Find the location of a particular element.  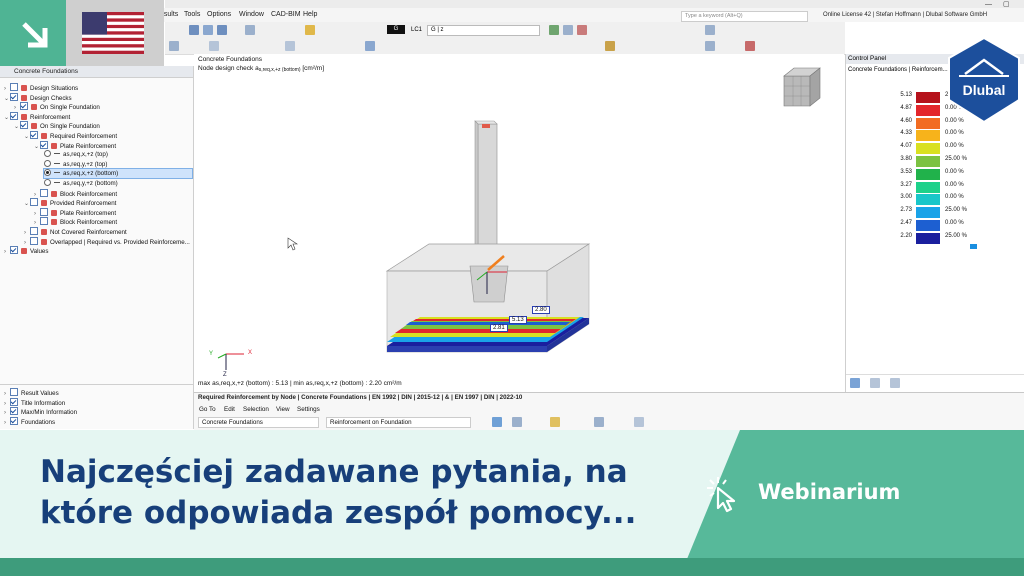

headline-line-1: Najczęściej zadawane pytania, na is located at coordinates (334, 472).